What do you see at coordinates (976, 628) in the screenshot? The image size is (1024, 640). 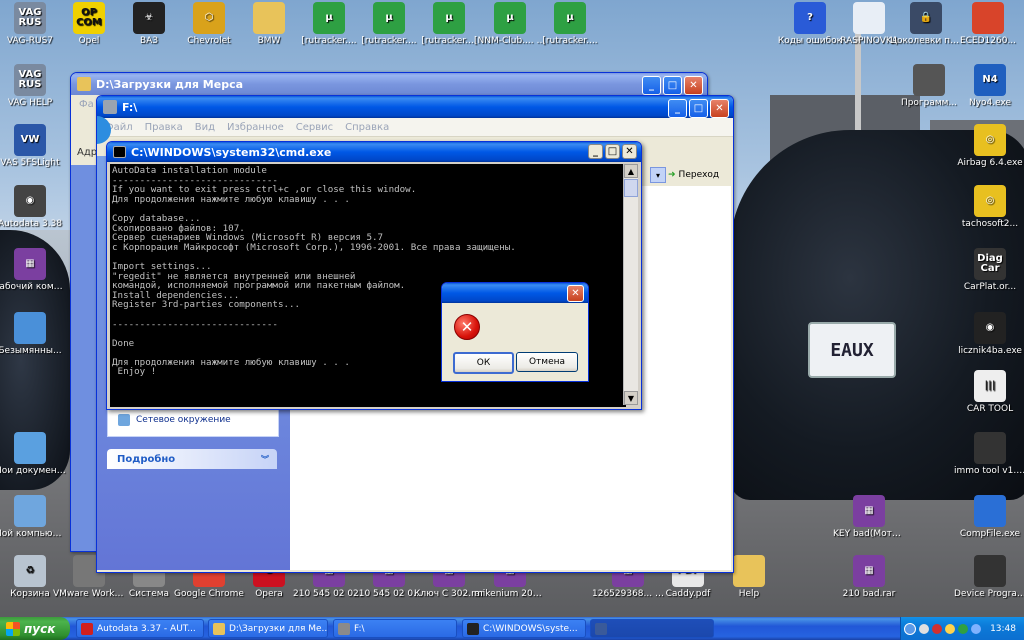 I see `language-tray-icon` at bounding box center [976, 628].